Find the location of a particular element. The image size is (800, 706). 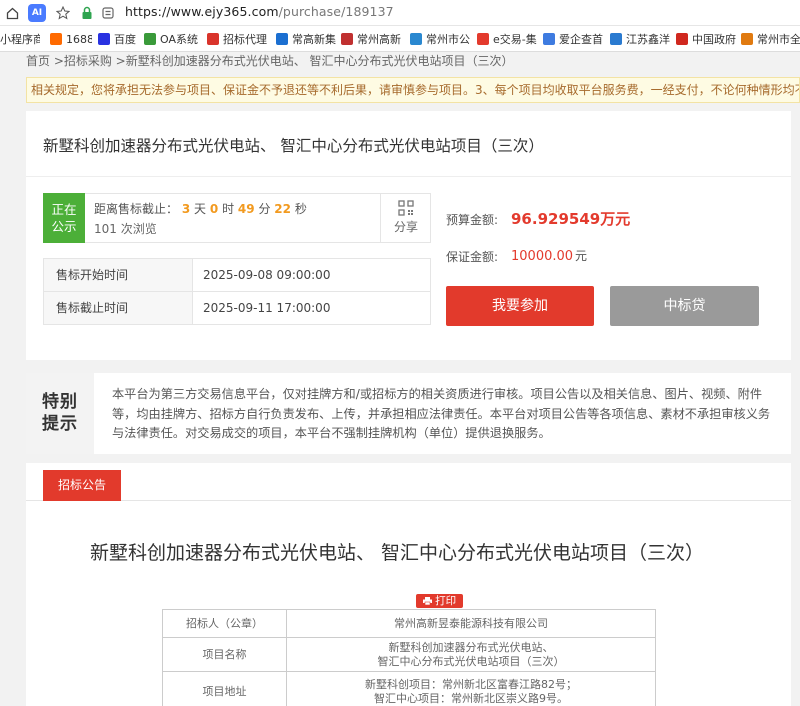

special-heading-line: 提示 is located at coordinates (60, 424).